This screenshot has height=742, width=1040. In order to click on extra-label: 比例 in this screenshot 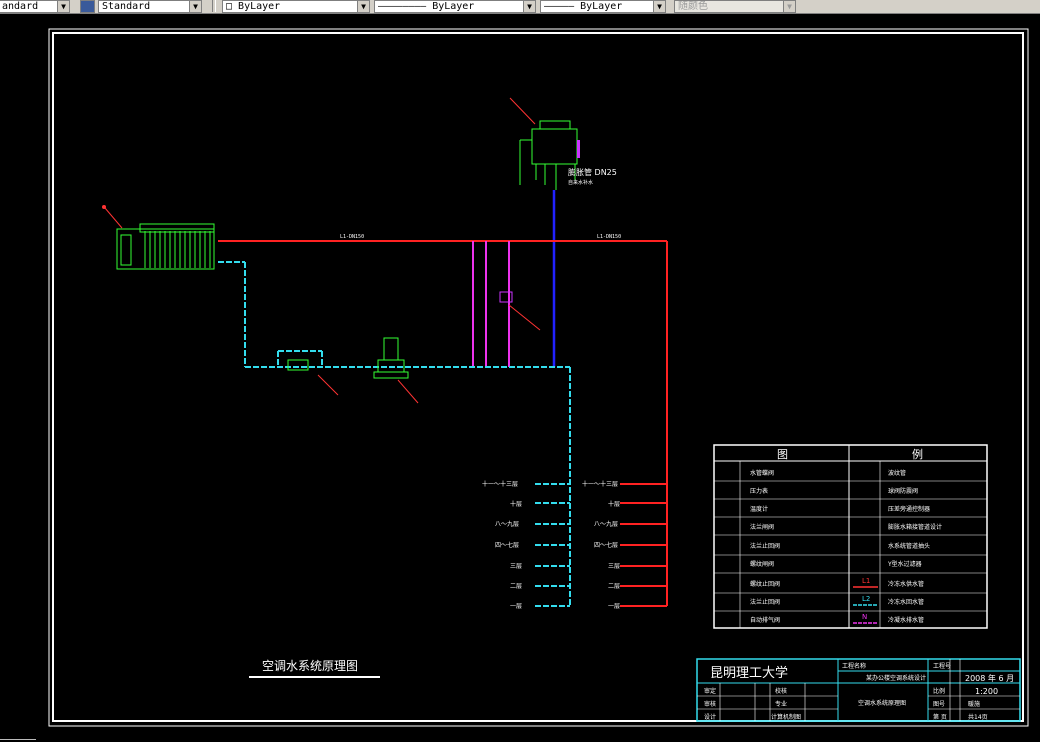, I will do `click(939, 691)`.